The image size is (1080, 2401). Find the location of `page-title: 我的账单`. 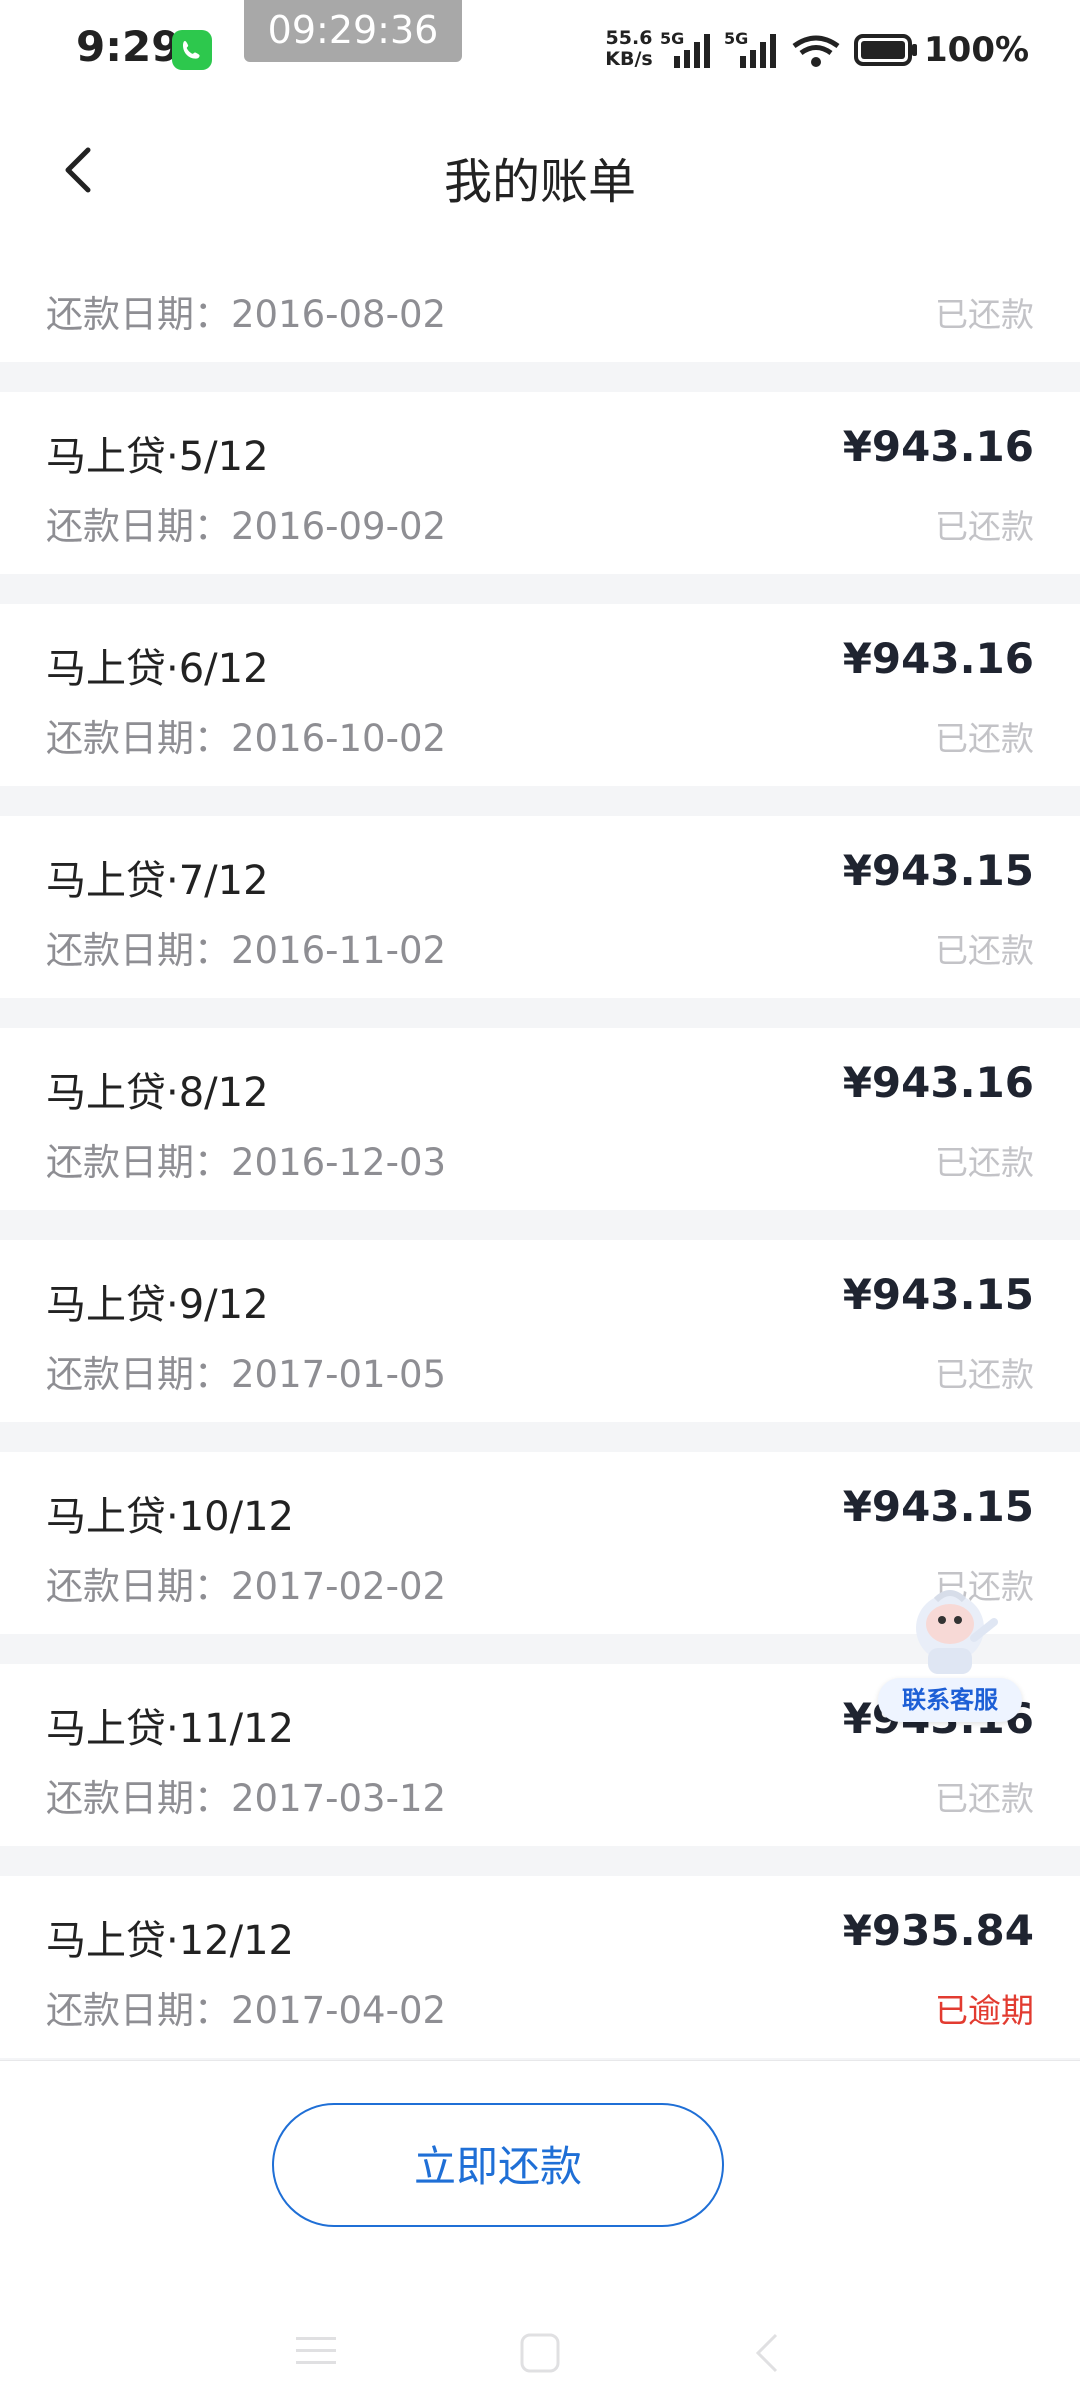

page-title: 我的账单 is located at coordinates (539, 182).